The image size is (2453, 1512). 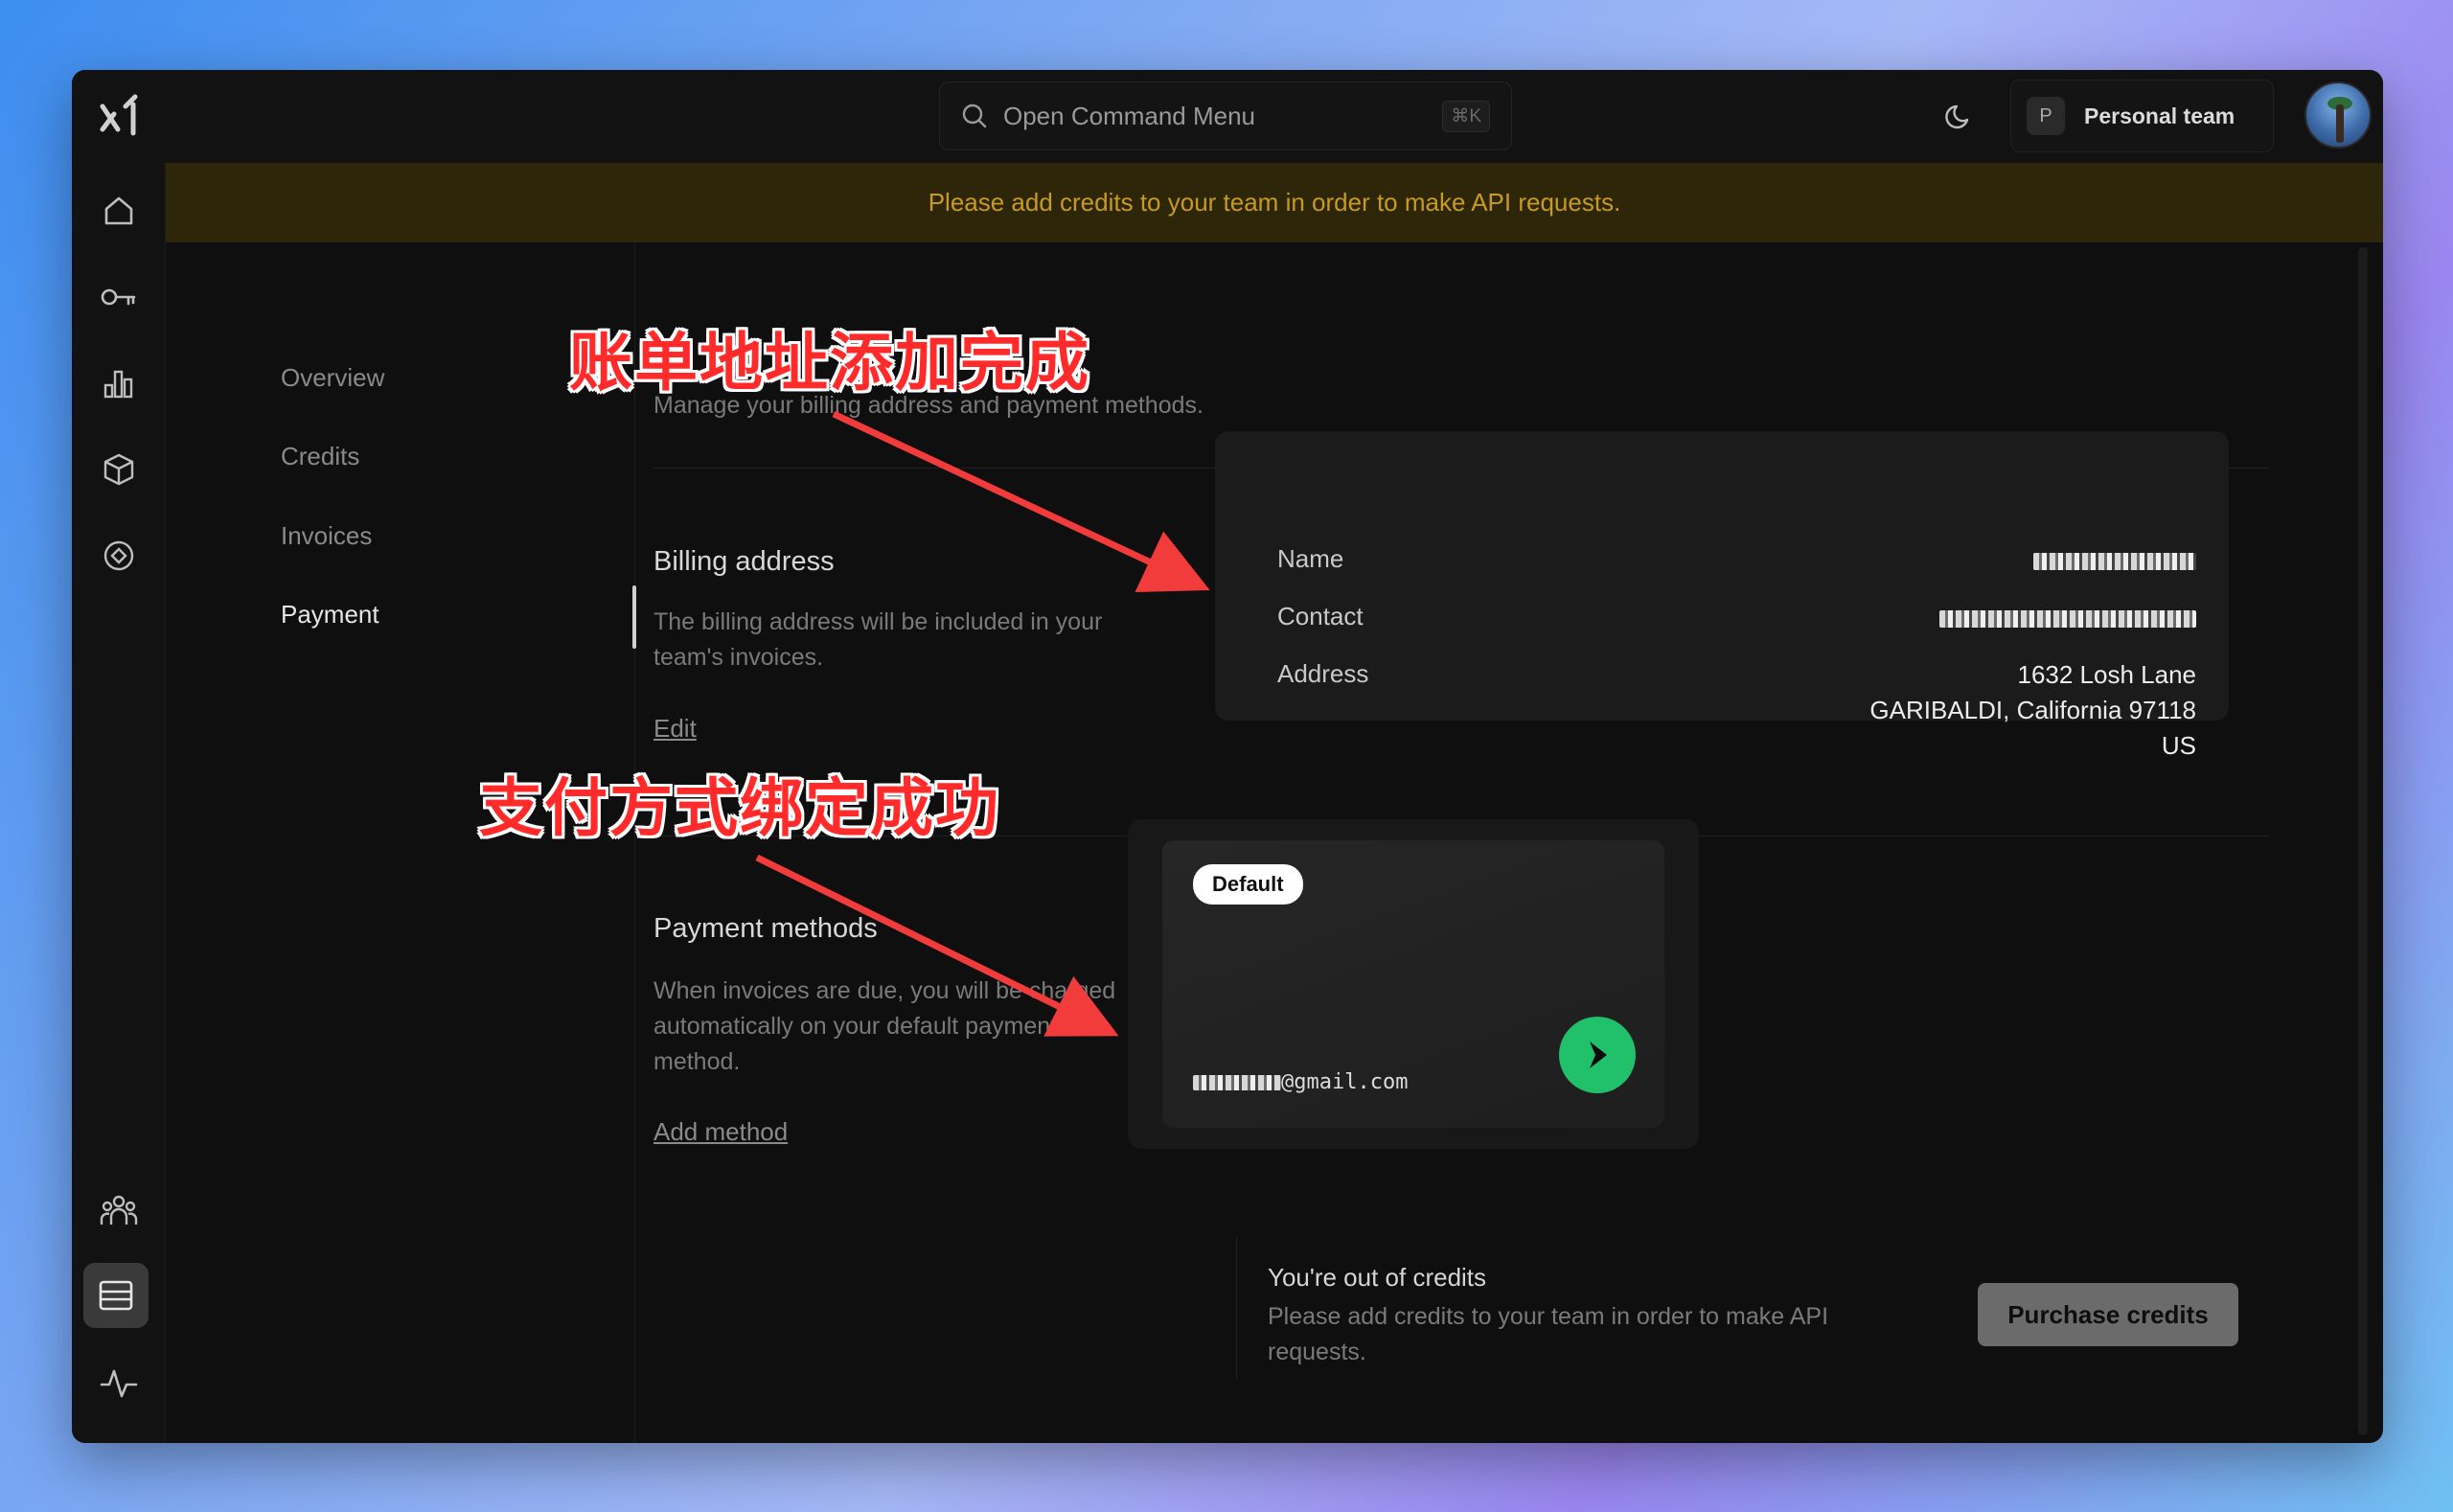 What do you see at coordinates (975, 115) in the screenshot?
I see `search-icon` at bounding box center [975, 115].